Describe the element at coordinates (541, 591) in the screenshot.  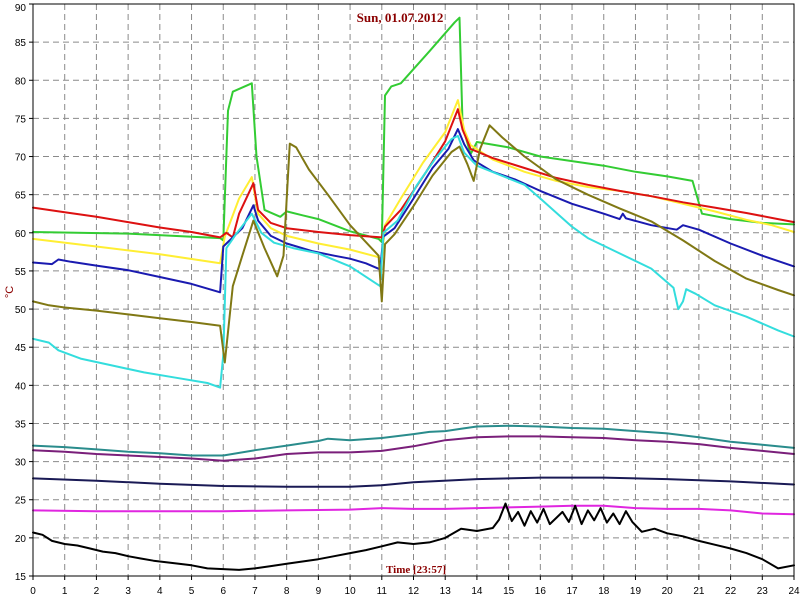
I see `x-tick-label: 16` at that location.